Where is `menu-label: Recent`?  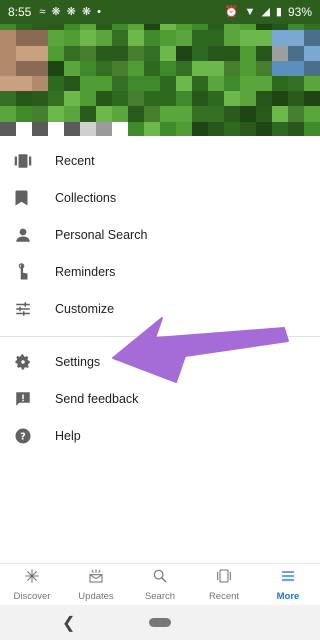
menu-label: Recent is located at coordinates (75, 160).